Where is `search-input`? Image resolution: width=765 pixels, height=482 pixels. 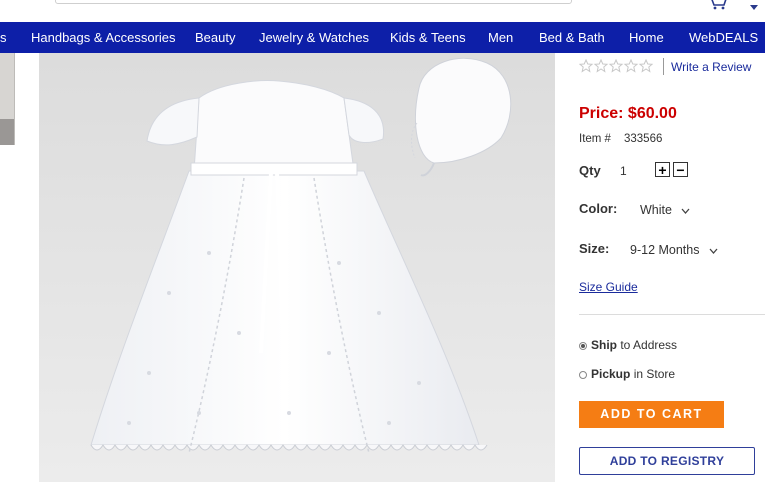 search-input is located at coordinates (313, 2).